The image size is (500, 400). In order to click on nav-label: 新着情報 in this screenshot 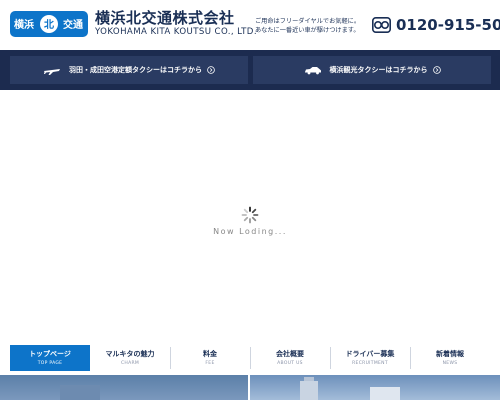, I will do `click(450, 354)`.